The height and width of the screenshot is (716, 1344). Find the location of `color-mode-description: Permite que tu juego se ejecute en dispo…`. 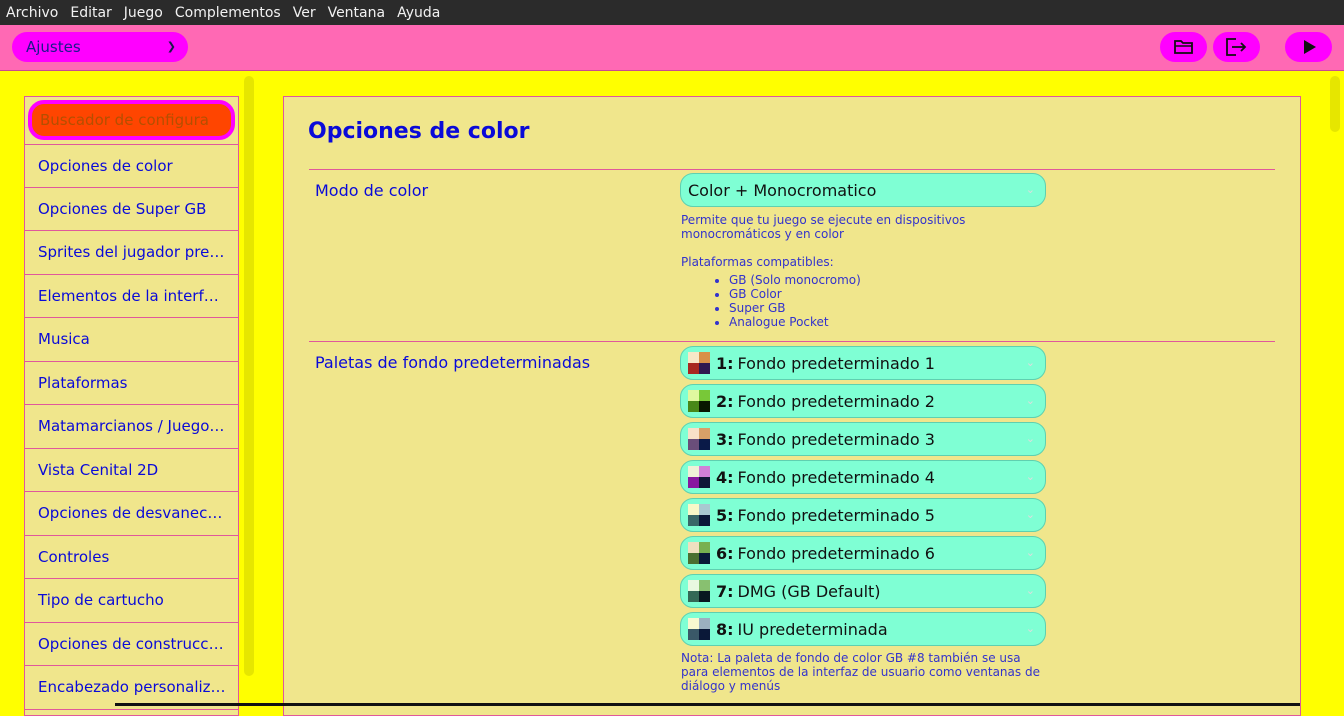

color-mode-description: Permite que tu juego se ejecute en dispo… is located at coordinates (823, 227).